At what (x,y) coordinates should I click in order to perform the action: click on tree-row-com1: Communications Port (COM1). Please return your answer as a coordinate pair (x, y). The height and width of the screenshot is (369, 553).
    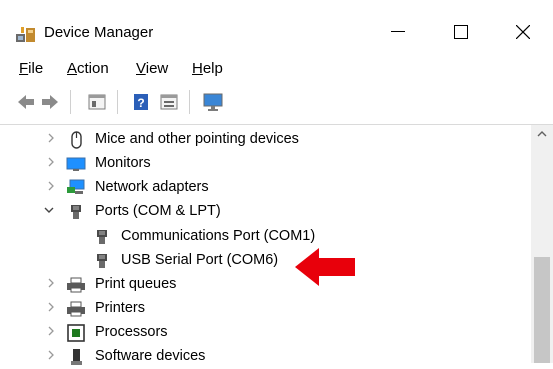
    Looking at the image, I should click on (265, 237).